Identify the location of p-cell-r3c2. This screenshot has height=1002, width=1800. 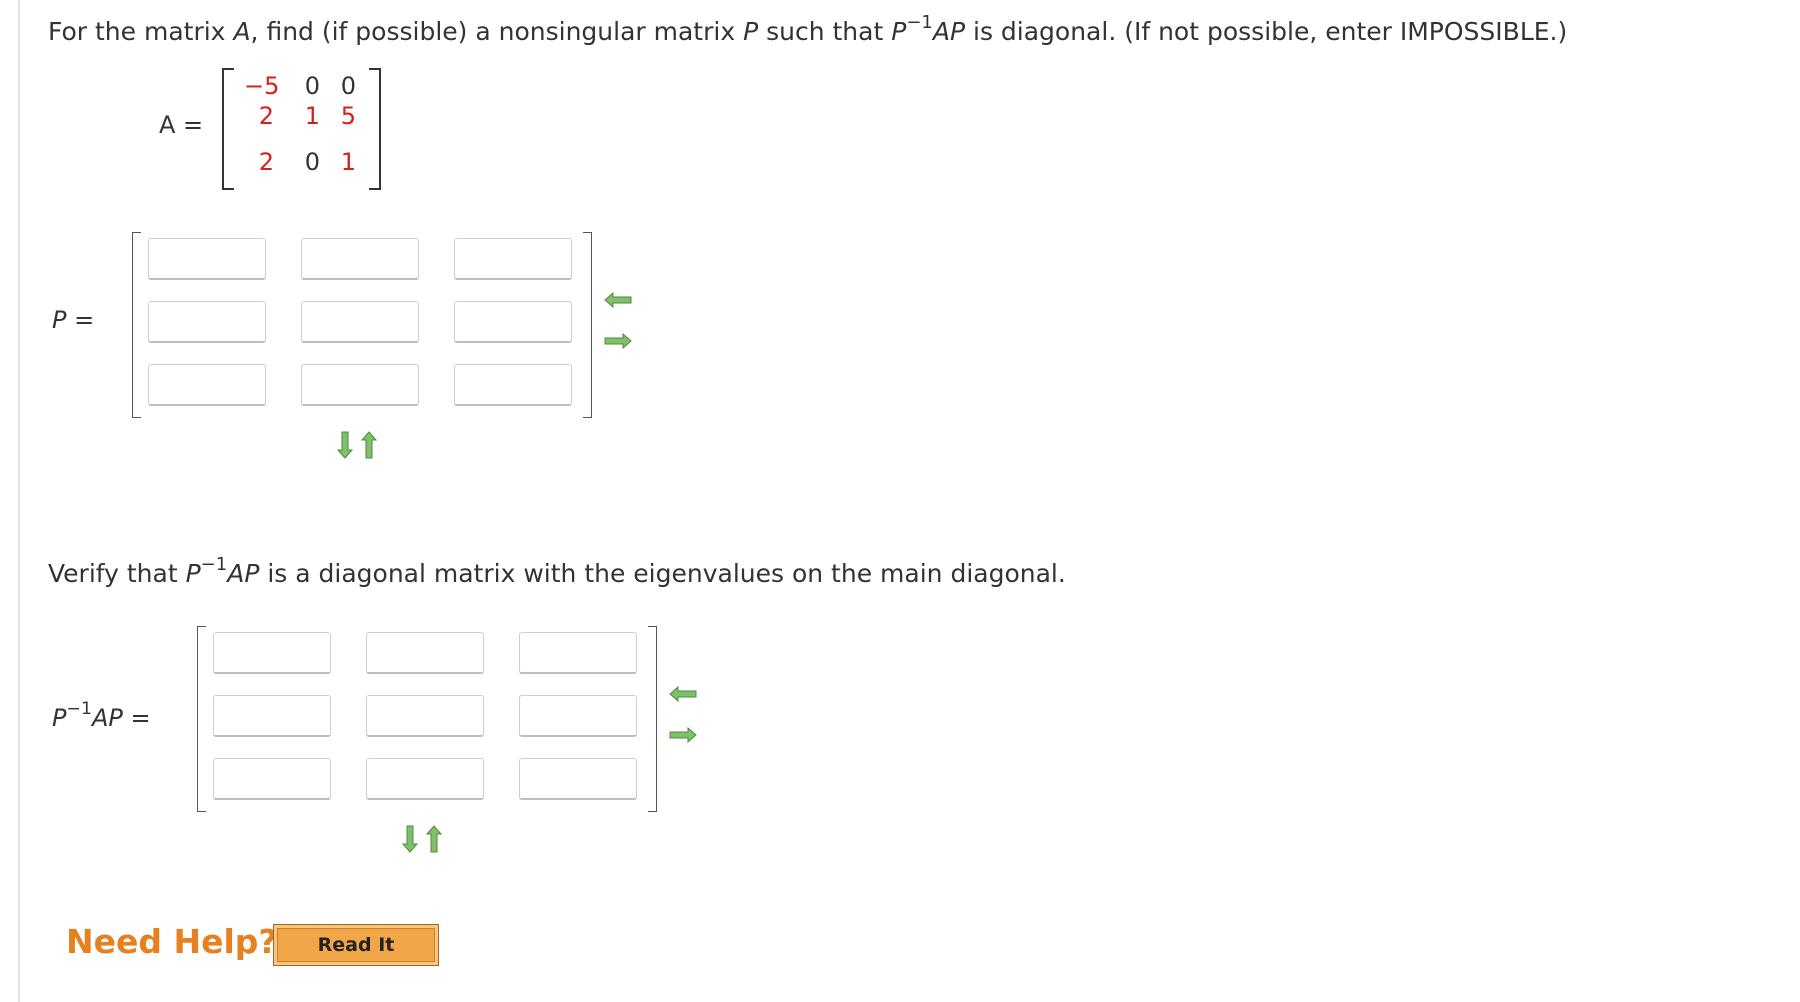
(360, 385).